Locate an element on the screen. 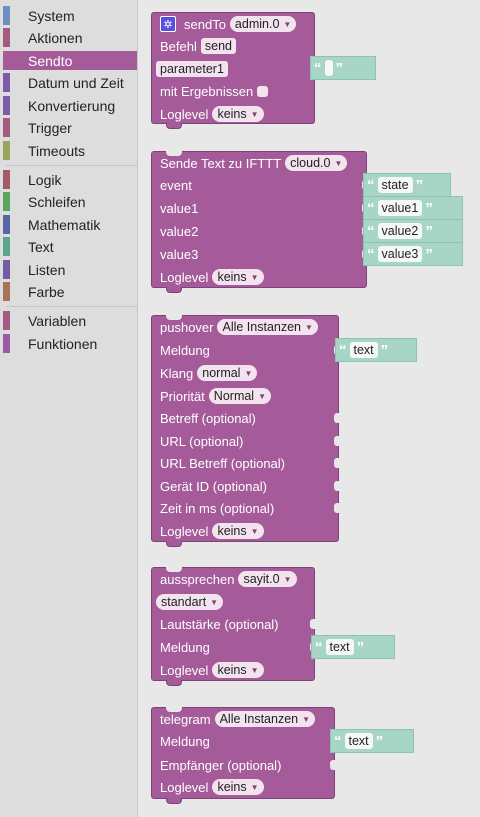 The width and height of the screenshot is (480, 817). text-value: value2 is located at coordinates (400, 231).